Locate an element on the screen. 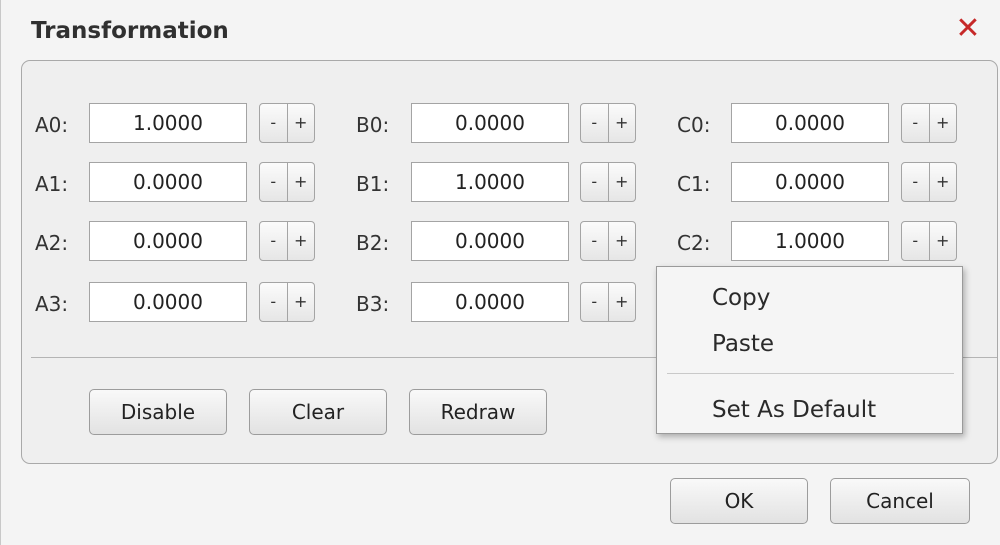 This screenshot has width=1000, height=545. label-b1: B1: is located at coordinates (373, 184).